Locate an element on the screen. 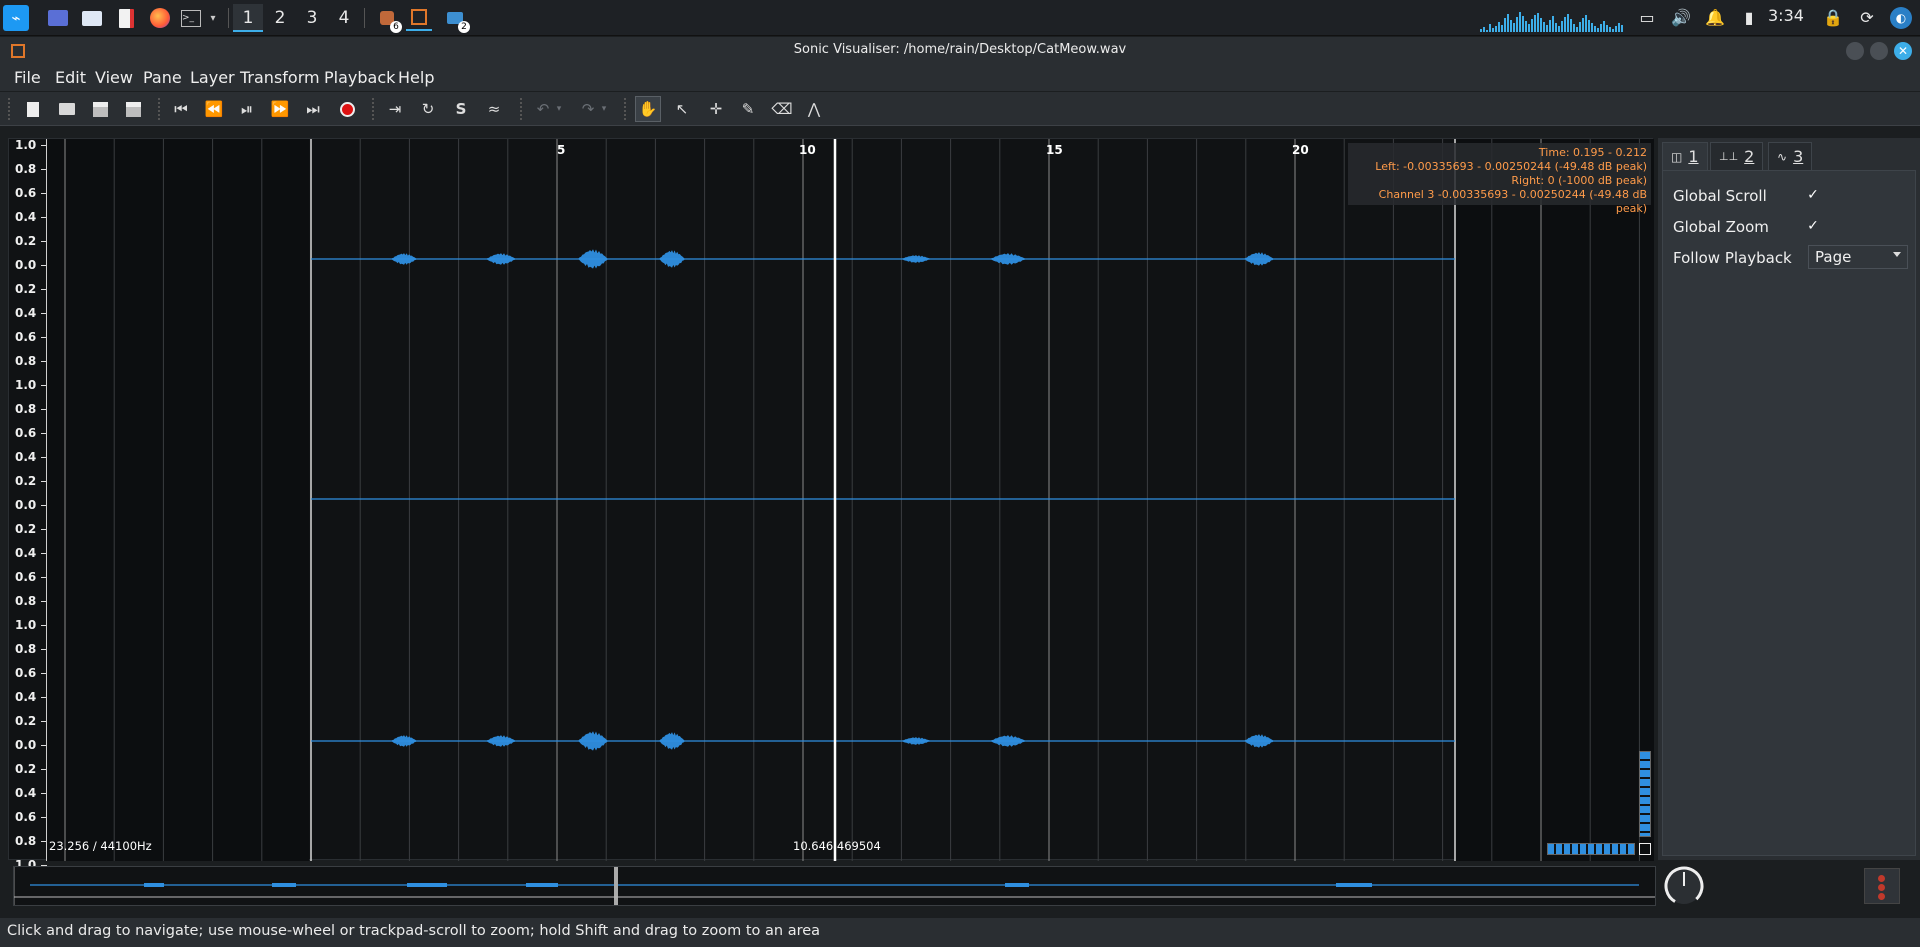 The height and width of the screenshot is (947, 1920). new-icon is located at coordinates (33, 109).